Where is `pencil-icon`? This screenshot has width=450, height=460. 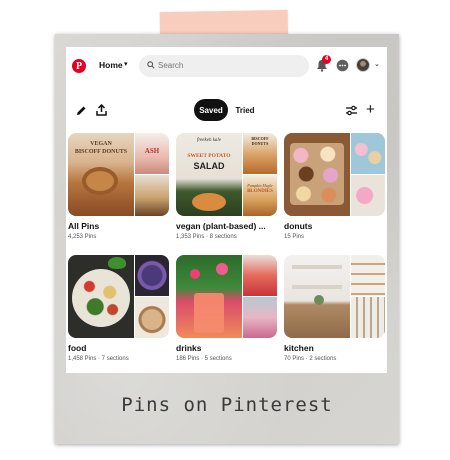
pencil-icon is located at coordinates (81, 110).